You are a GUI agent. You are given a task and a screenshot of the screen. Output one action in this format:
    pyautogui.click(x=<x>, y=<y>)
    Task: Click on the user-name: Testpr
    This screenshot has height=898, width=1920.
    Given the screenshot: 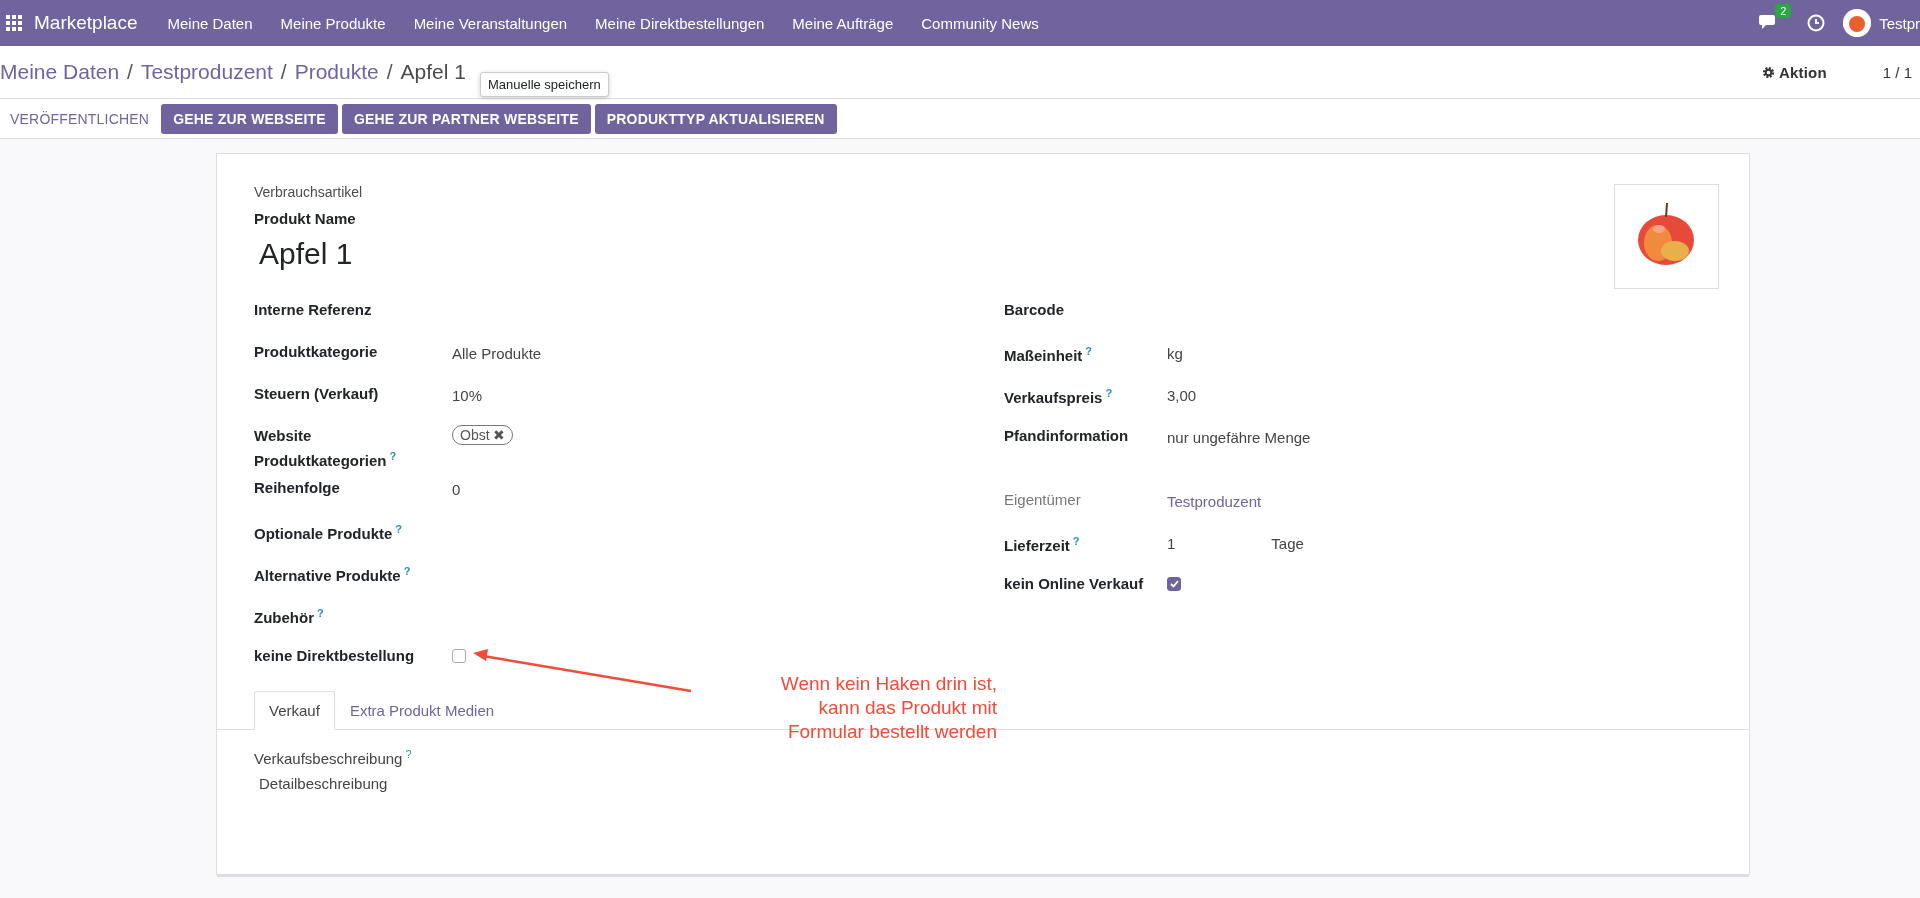 What is the action you would take?
    pyautogui.click(x=1899, y=23)
    